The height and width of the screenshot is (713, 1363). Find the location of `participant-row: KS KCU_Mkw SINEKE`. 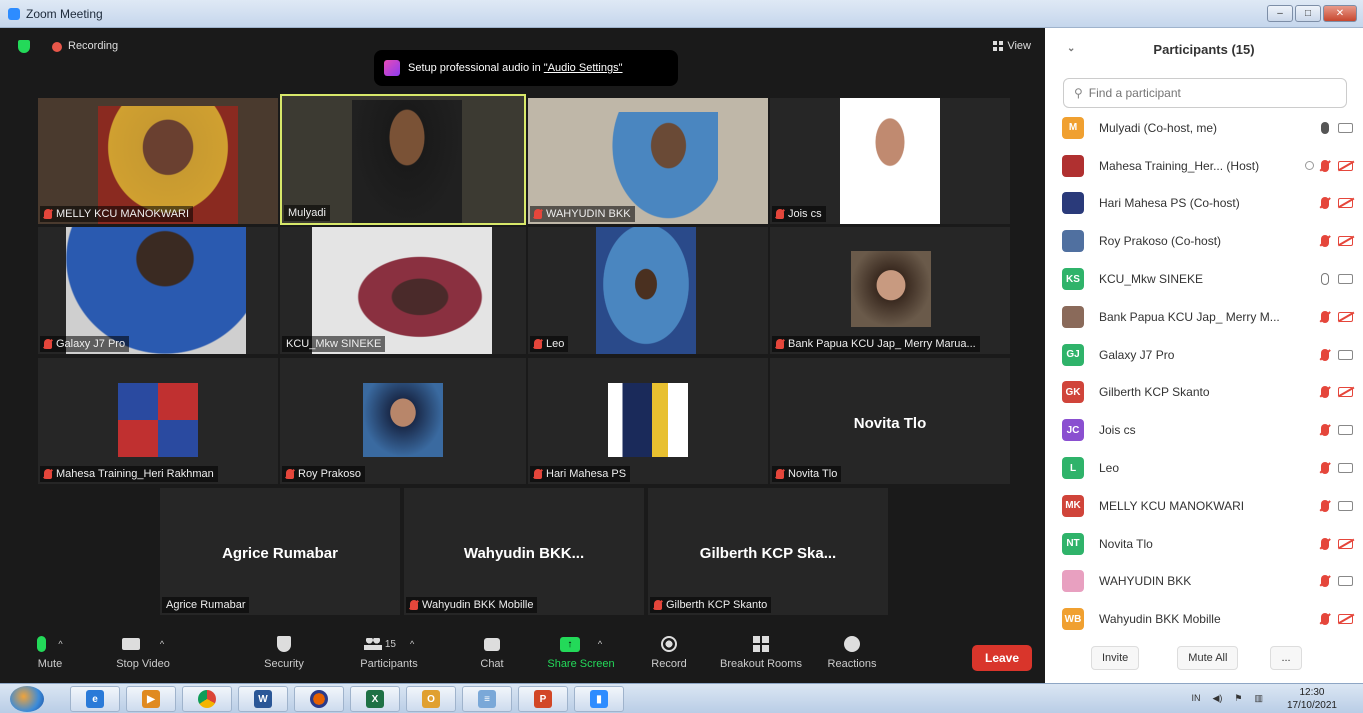

participant-row: KS KCU_Mkw SINEKE is located at coordinates (1204, 279).